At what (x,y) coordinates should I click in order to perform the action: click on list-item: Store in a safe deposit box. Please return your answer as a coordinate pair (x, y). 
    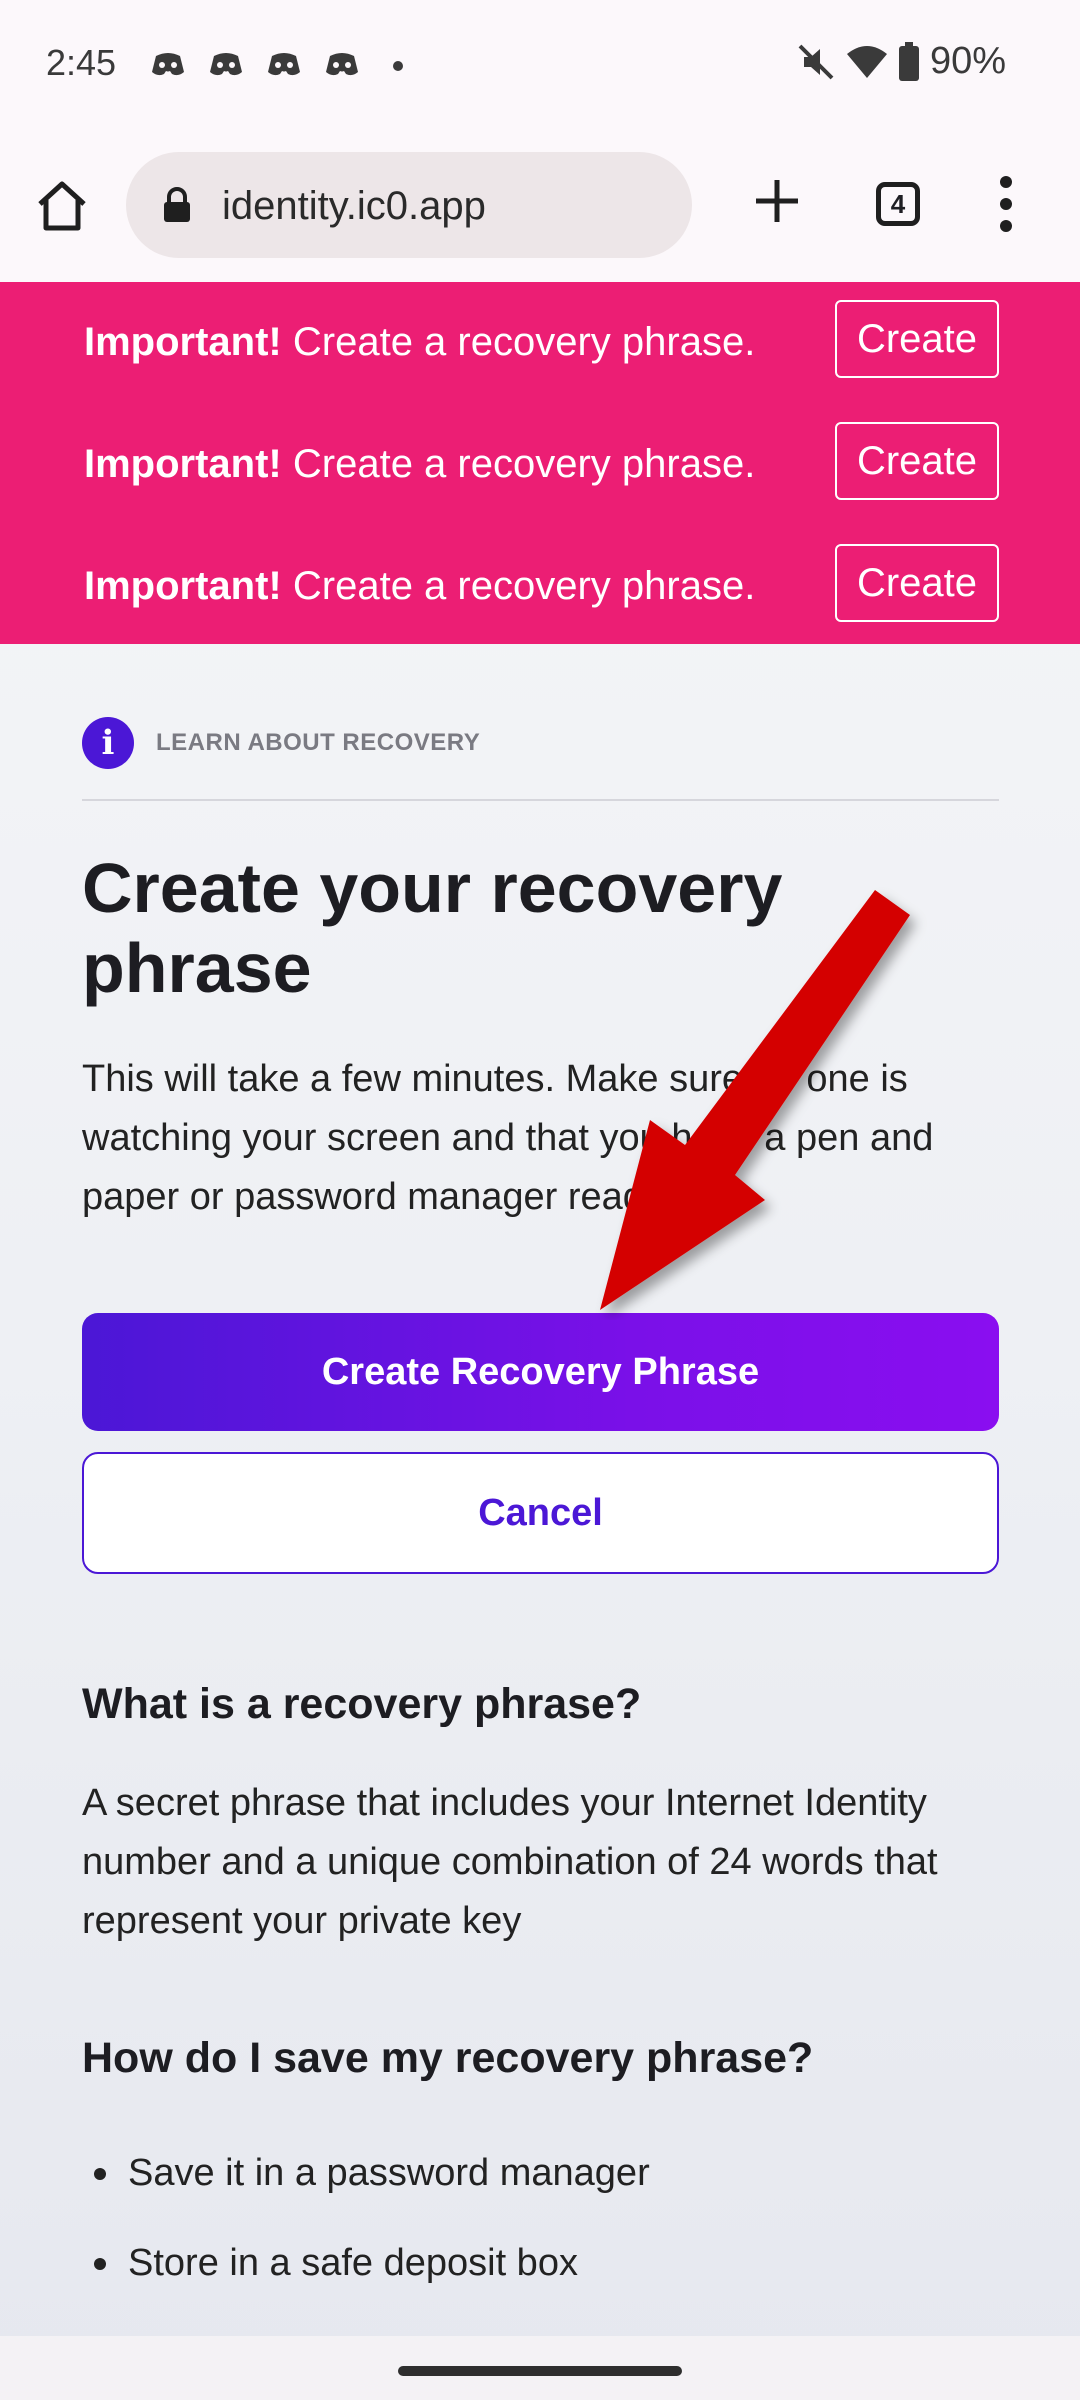
    Looking at the image, I should click on (501, 2263).